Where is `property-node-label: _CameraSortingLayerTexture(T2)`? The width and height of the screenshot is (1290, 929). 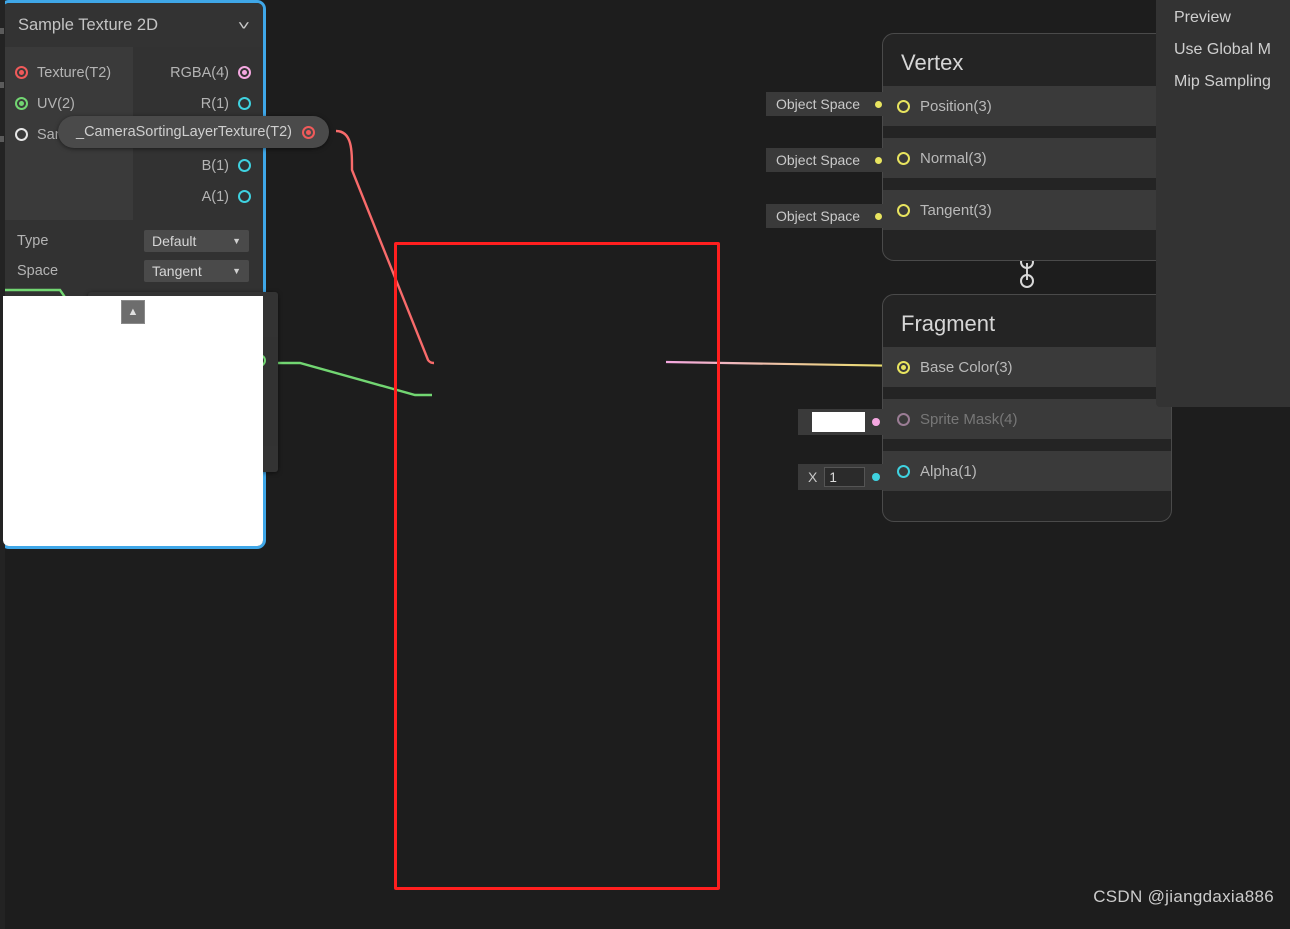
property-node-label: _CameraSortingLayerTexture(T2) is located at coordinates (184, 132).